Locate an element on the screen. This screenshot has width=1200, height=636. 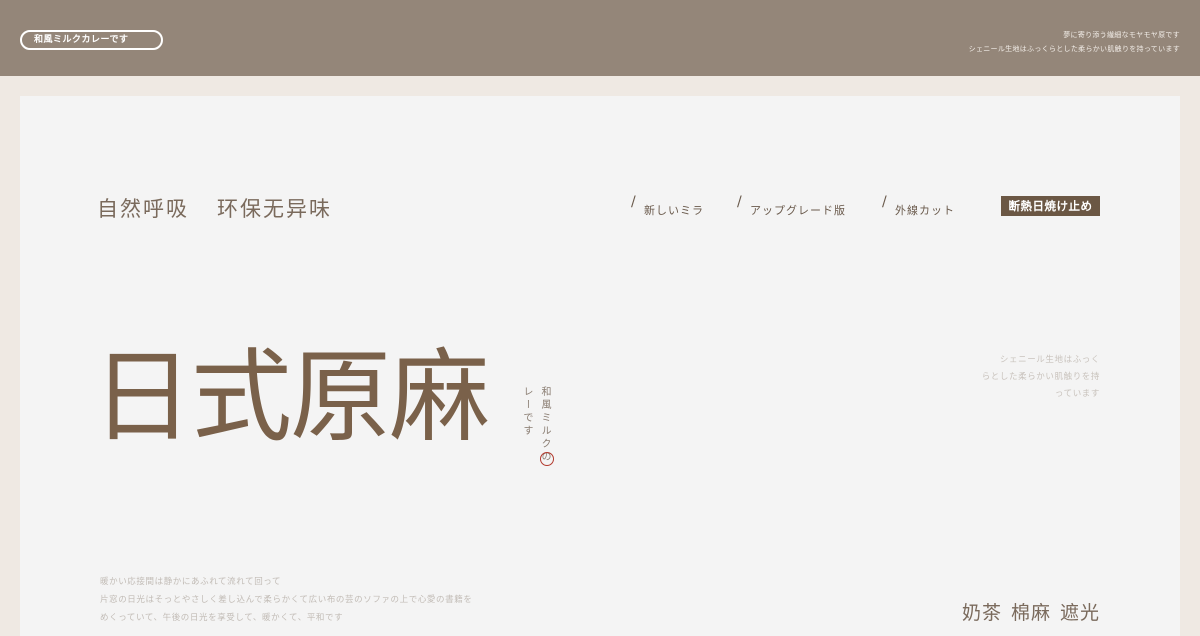
red-circle-mark is located at coordinates (547, 459).